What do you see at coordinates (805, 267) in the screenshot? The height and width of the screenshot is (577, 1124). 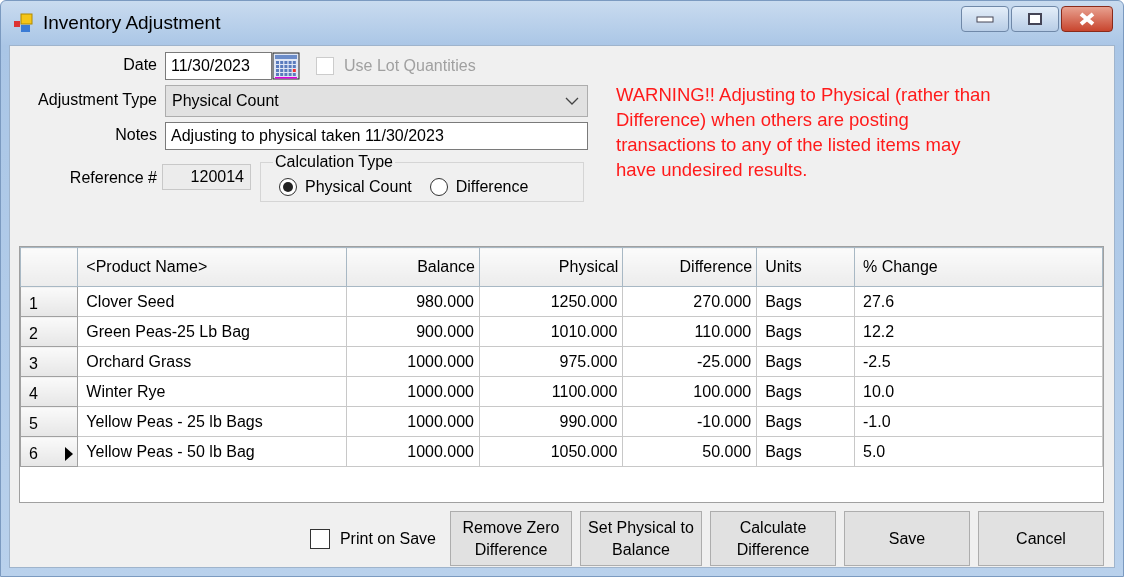 I see `column-header: Units` at bounding box center [805, 267].